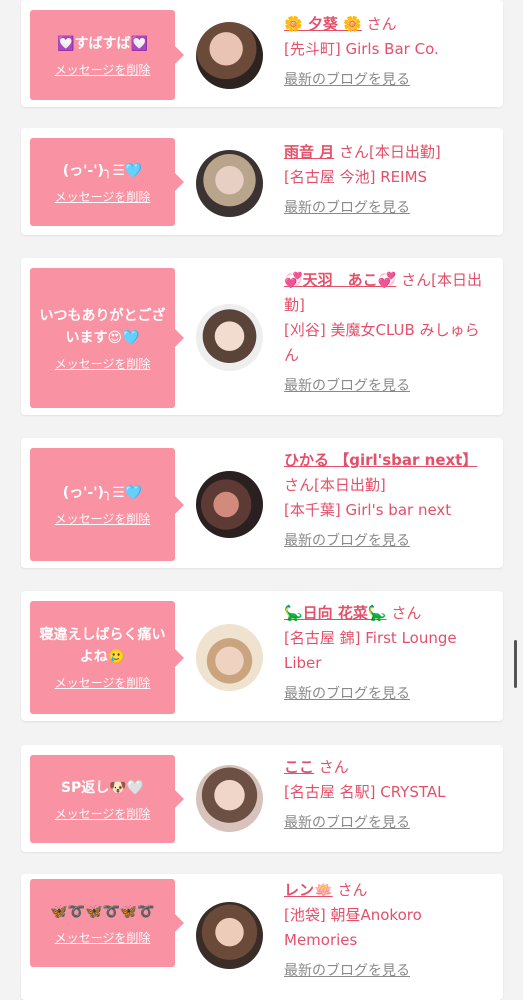  I want to click on cast-info: レン🪷 さん [池袋] 朝昼Anokoro Memories 最新のブログを見る, so click(389, 931).